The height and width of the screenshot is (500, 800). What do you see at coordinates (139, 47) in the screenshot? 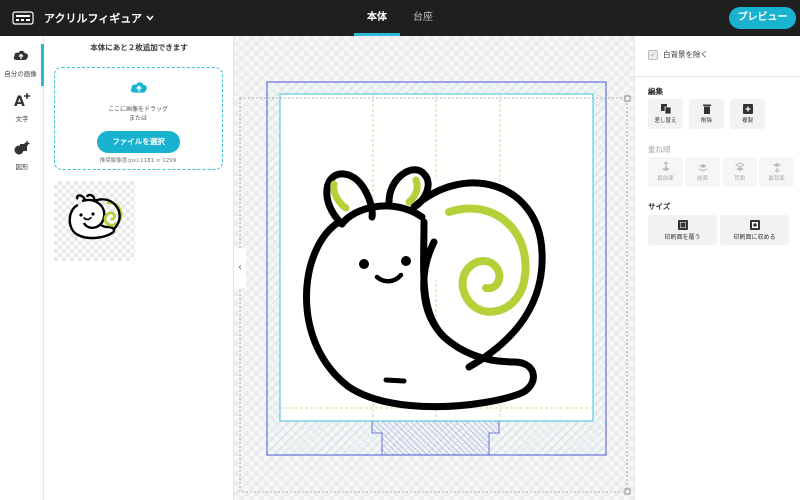
I see `remaining-count-text: 本体にあと２枚追加できます` at bounding box center [139, 47].